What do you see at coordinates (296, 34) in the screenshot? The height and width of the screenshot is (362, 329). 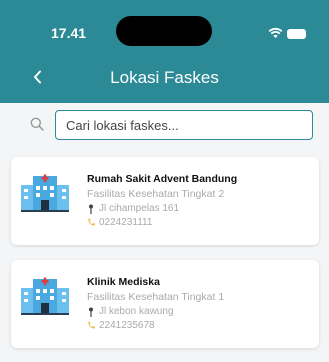 I see `battery-icon` at bounding box center [296, 34].